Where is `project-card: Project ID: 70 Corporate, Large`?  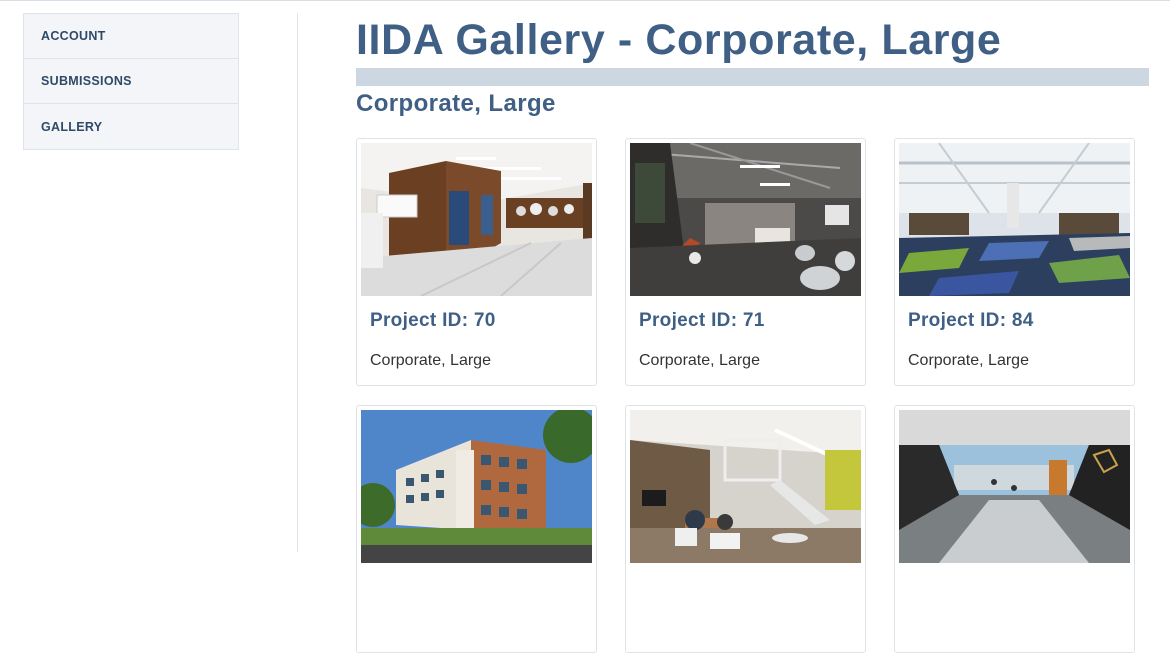 project-card: Project ID: 70 Corporate, Large is located at coordinates (476, 262).